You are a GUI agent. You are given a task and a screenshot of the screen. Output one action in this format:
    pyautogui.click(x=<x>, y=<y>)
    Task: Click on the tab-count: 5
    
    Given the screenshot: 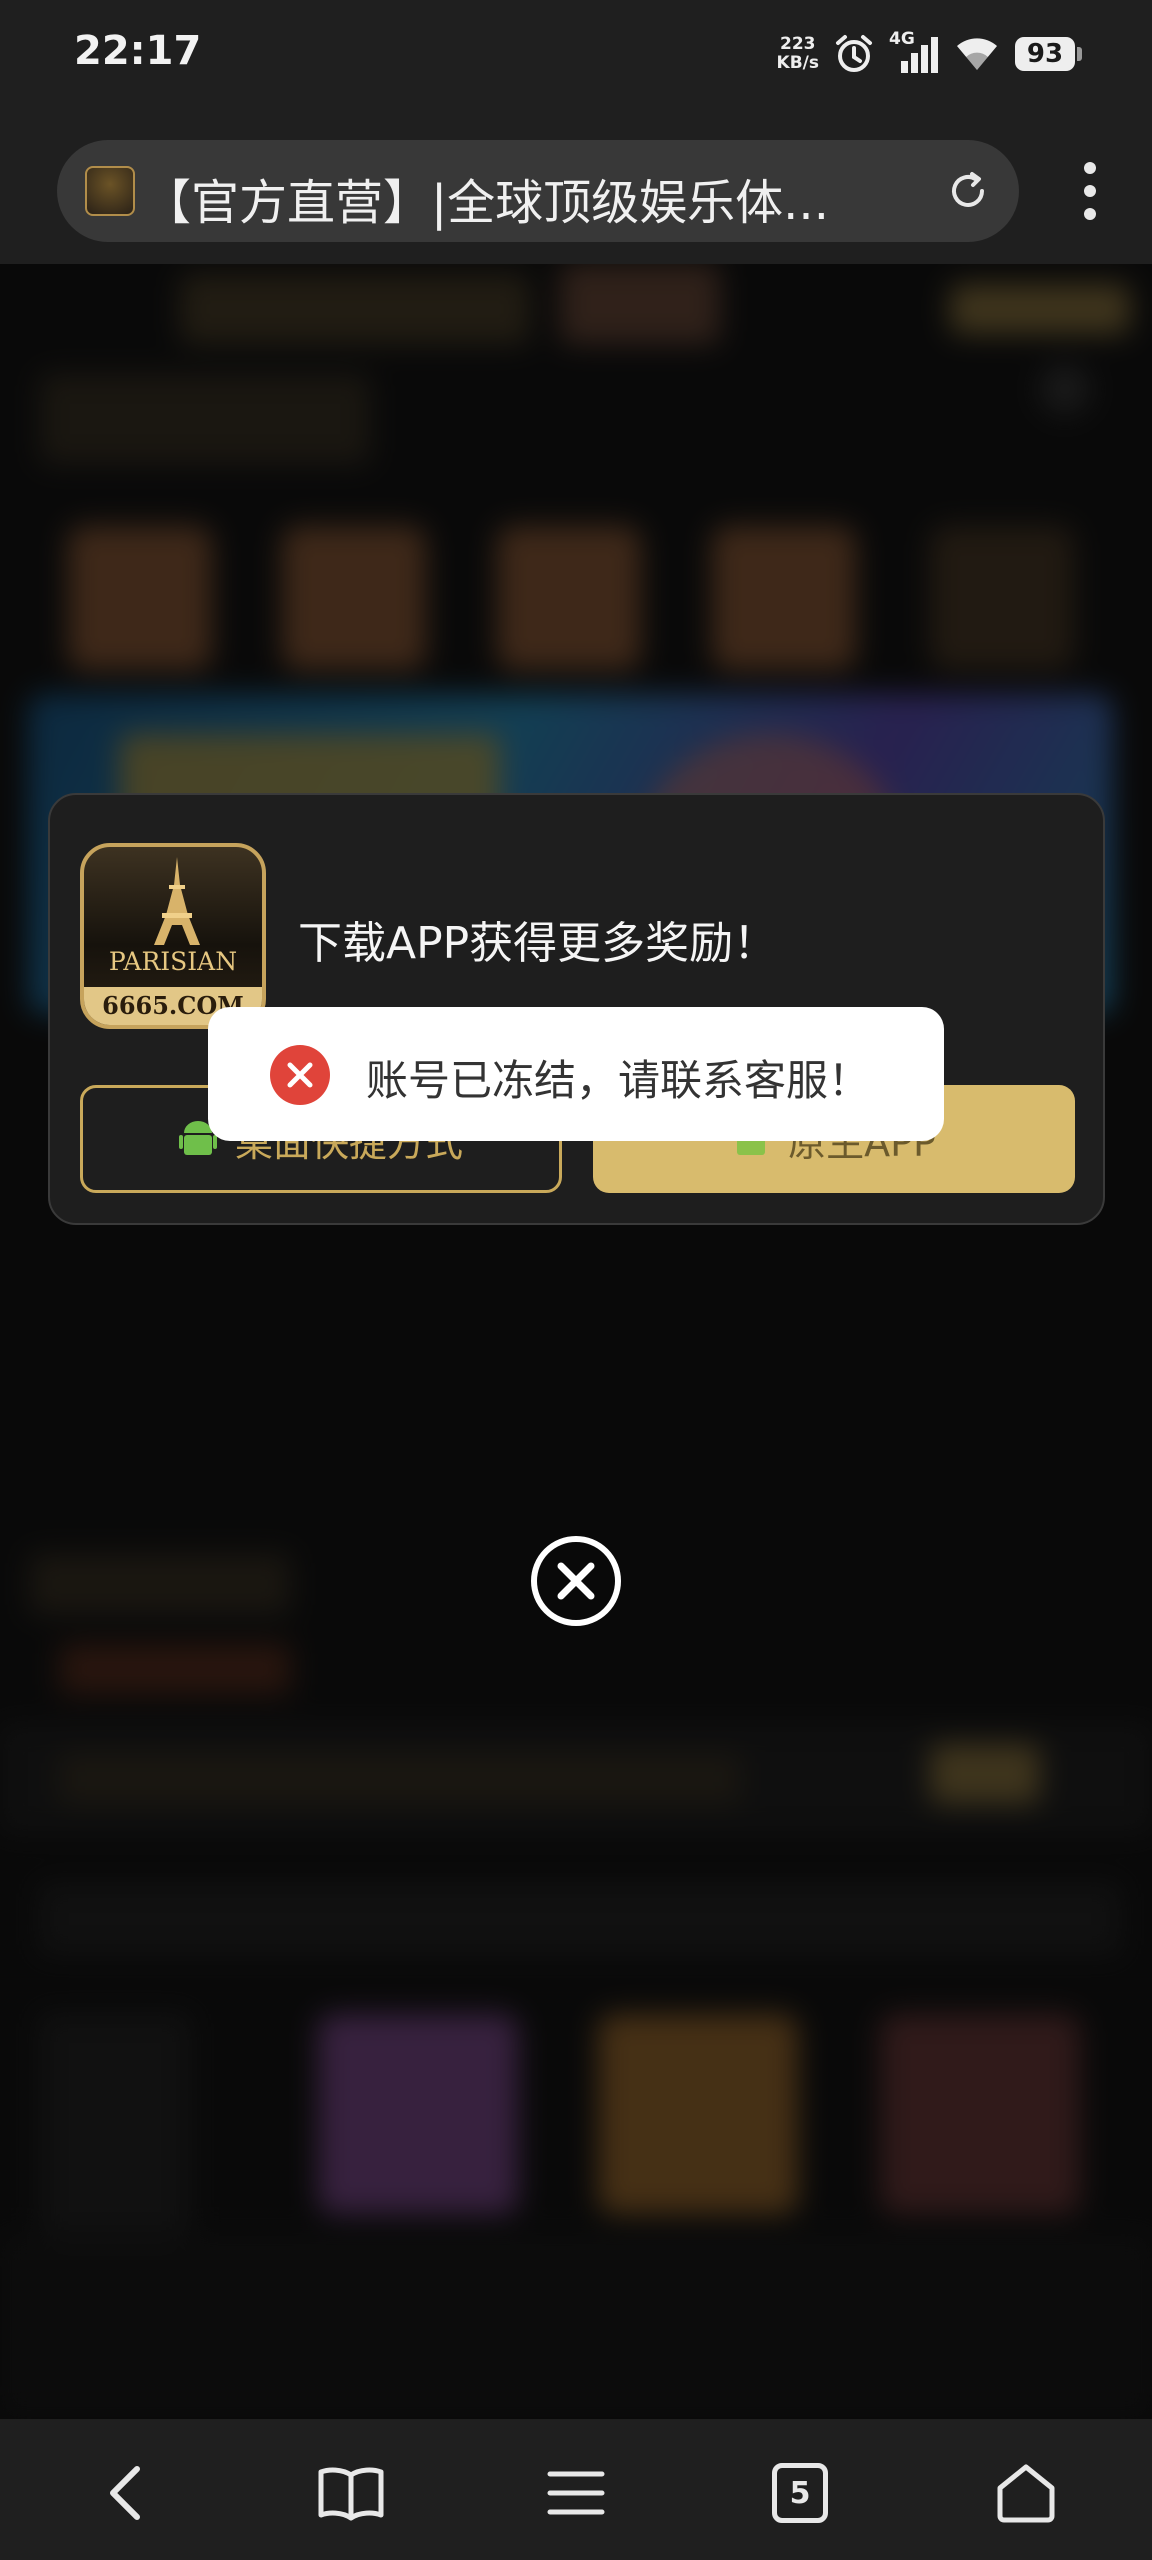 What is the action you would take?
    pyautogui.click(x=800, y=2493)
    